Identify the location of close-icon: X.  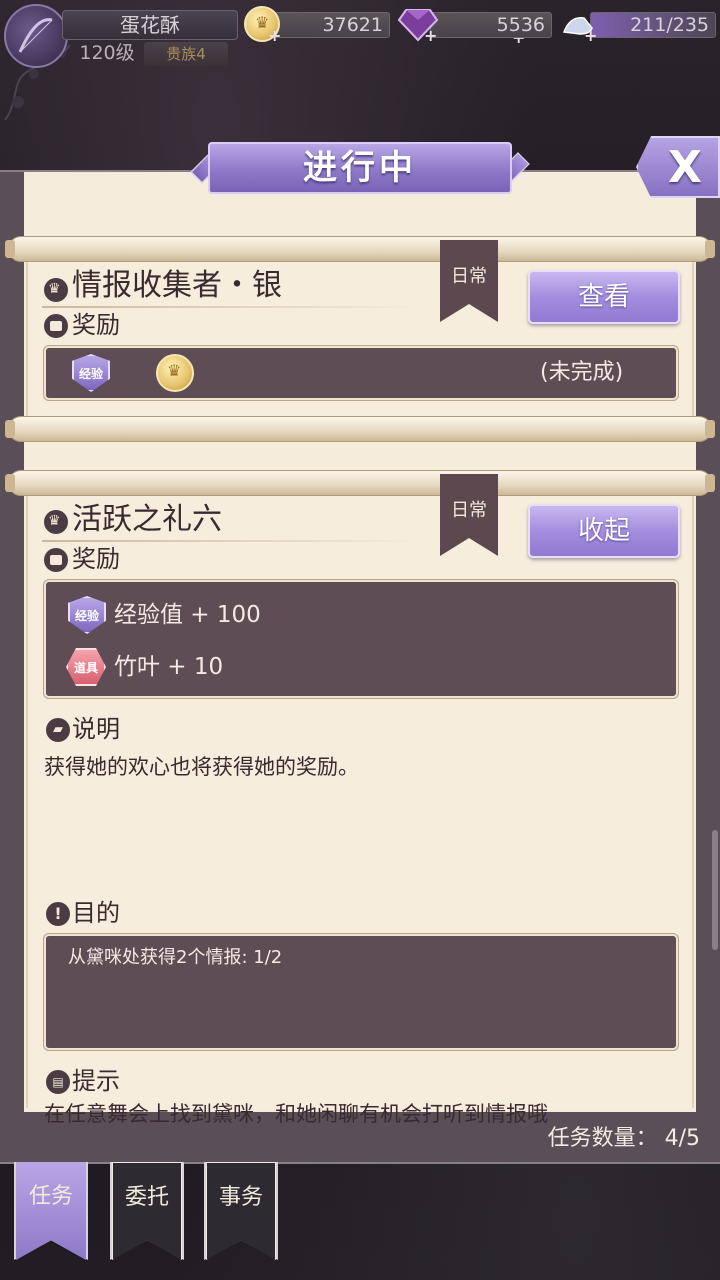
(685, 167).